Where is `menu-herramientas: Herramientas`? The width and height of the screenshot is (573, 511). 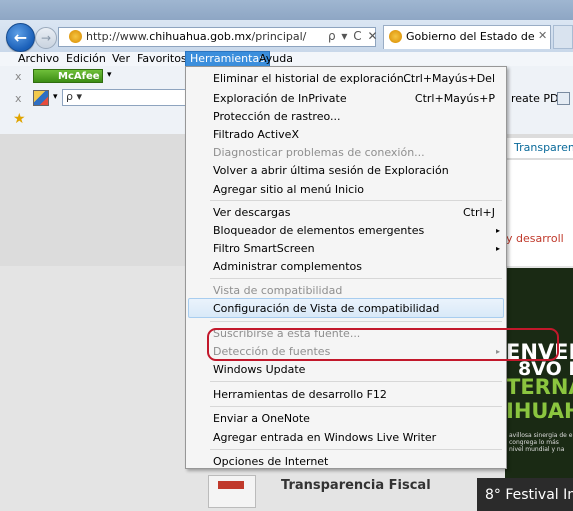
menu-herramientas: Herramientas is located at coordinates (227, 59).